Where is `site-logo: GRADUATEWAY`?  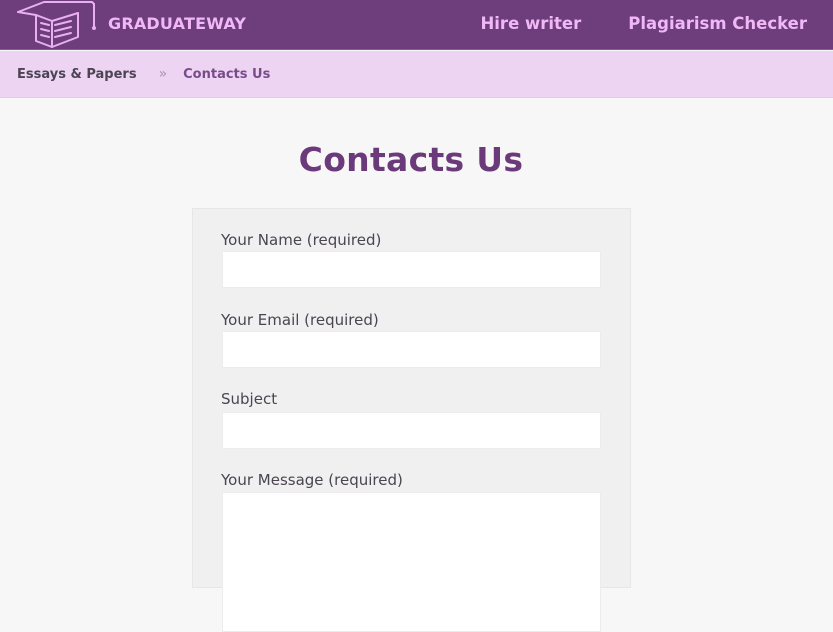
site-logo: GRADUATEWAY is located at coordinates (131, 25).